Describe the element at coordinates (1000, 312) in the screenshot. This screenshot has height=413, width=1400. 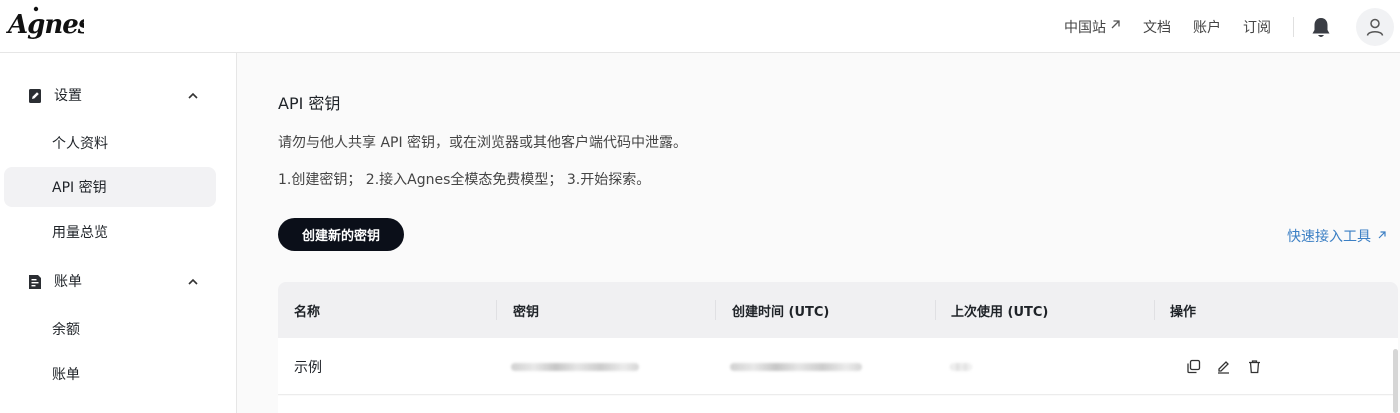
I see `column-header-last-used: 上次使用 (UTC)` at that location.